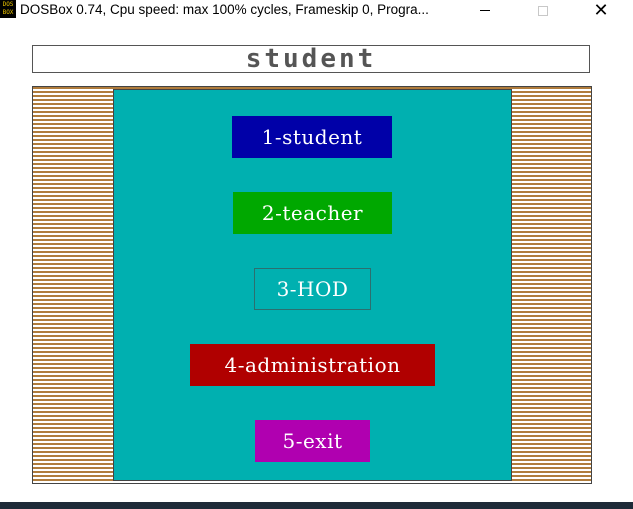 The width and height of the screenshot is (633, 509). I want to click on exit-button: 5-exit, so click(312, 441).